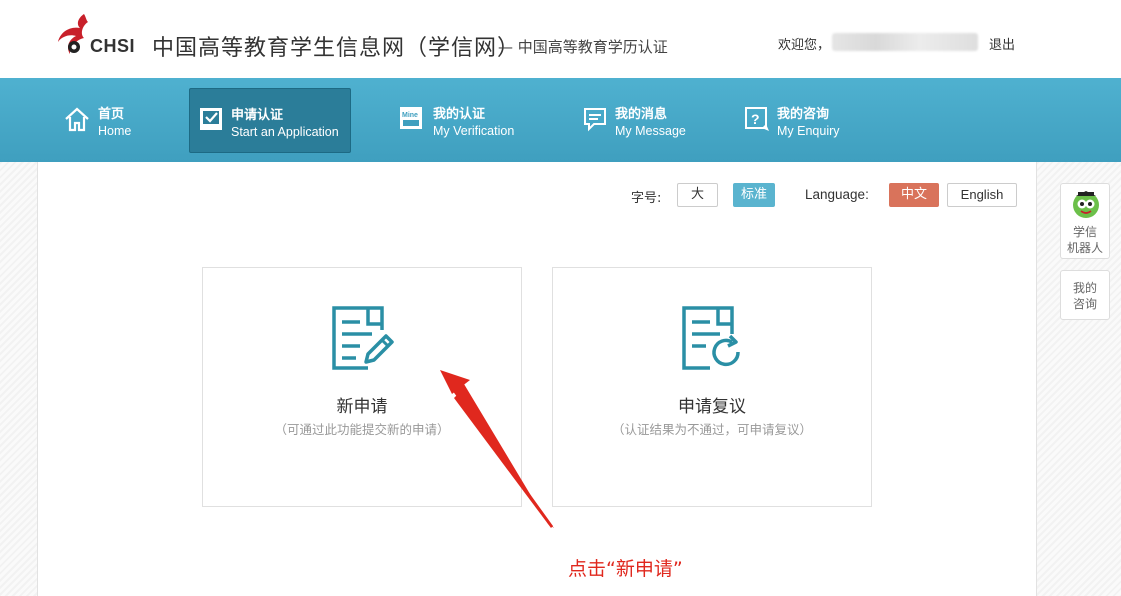 This screenshot has height=596, width=1121. I want to click on nav-item-home: 首页 Home, so click(119, 120).